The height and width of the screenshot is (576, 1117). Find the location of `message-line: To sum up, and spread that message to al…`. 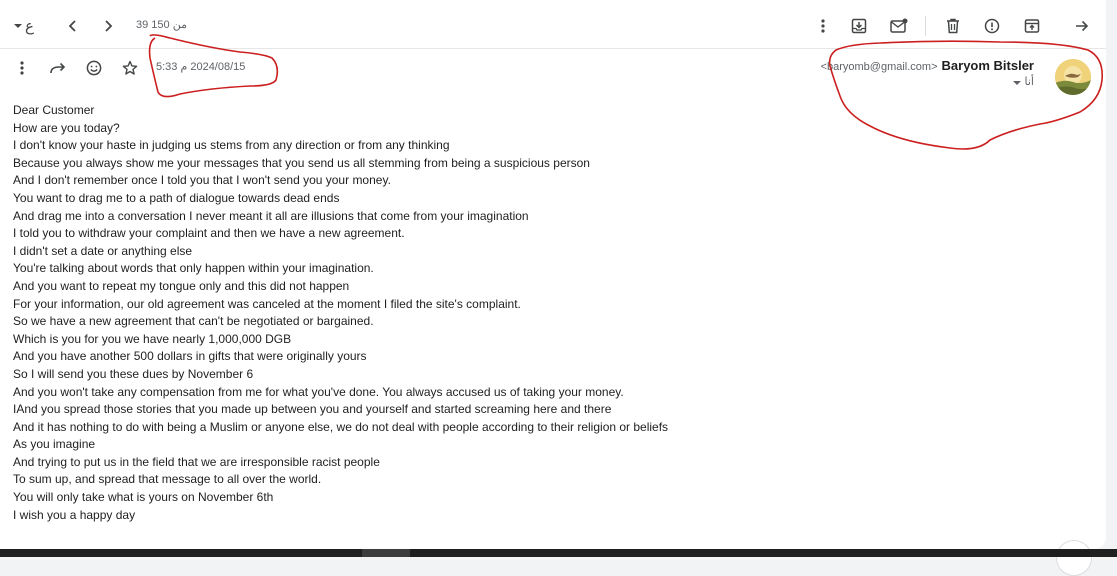

message-line: To sum up, and spread that message to al… is located at coordinates (167, 479).